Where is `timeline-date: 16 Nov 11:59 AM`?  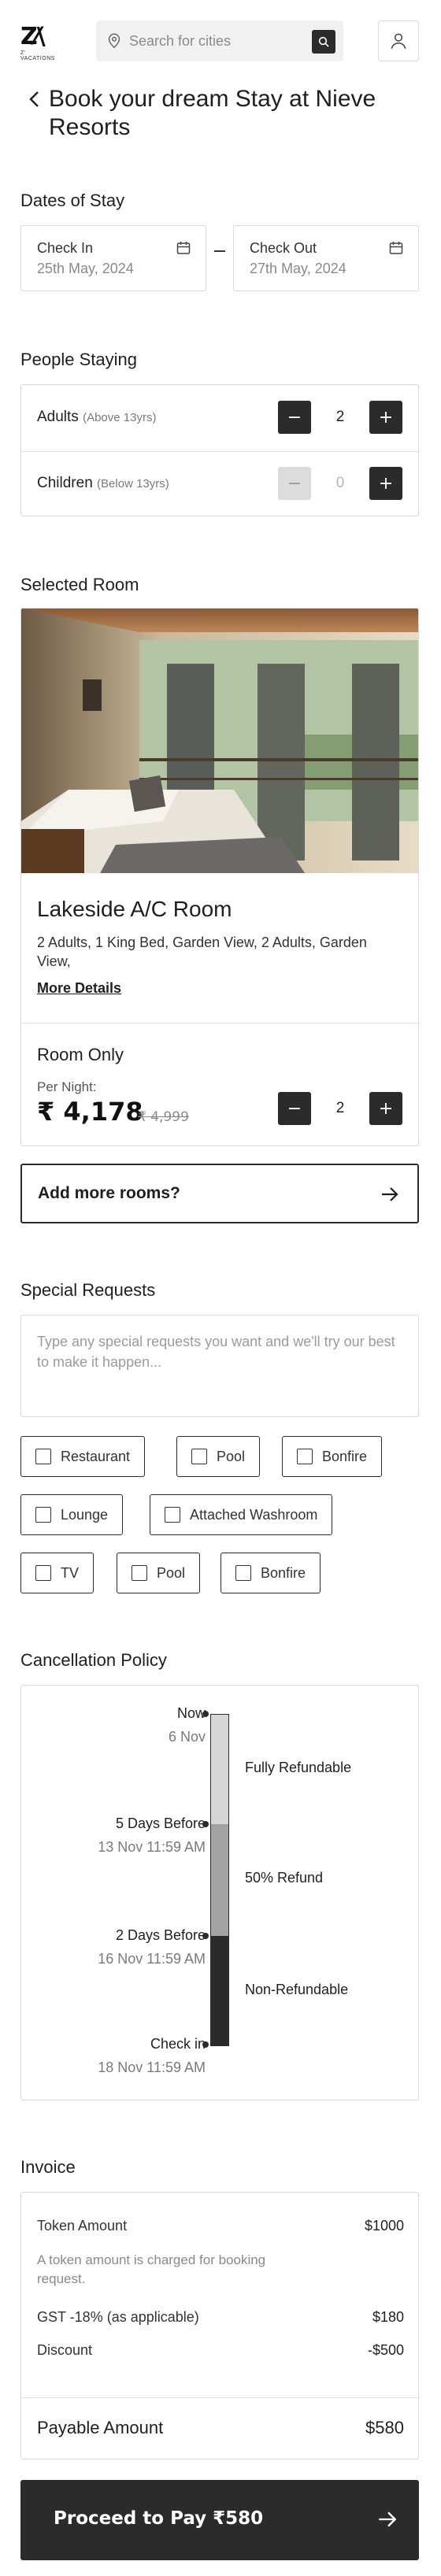 timeline-date: 16 Nov 11:59 AM is located at coordinates (152, 1959).